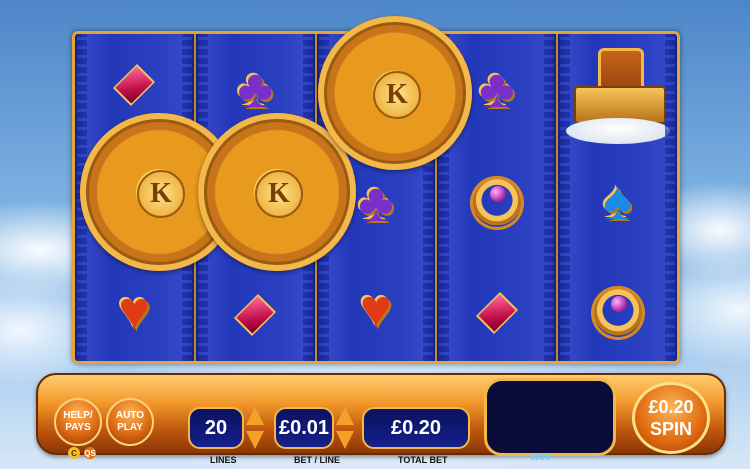 The width and height of the screenshot is (750, 469). I want to click on total-bet-display: £0.20, so click(416, 428).